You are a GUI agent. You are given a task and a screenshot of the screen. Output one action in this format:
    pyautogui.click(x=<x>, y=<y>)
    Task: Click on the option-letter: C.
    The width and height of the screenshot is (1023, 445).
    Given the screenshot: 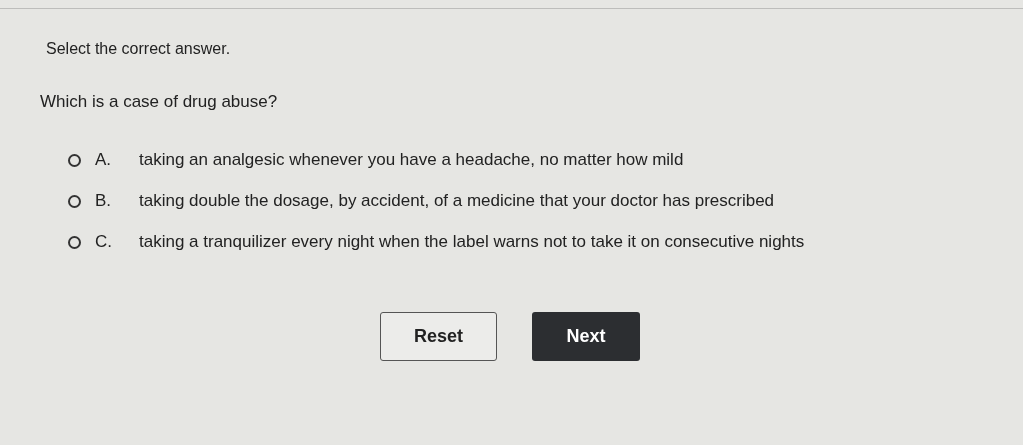 What is the action you would take?
    pyautogui.click(x=104, y=242)
    